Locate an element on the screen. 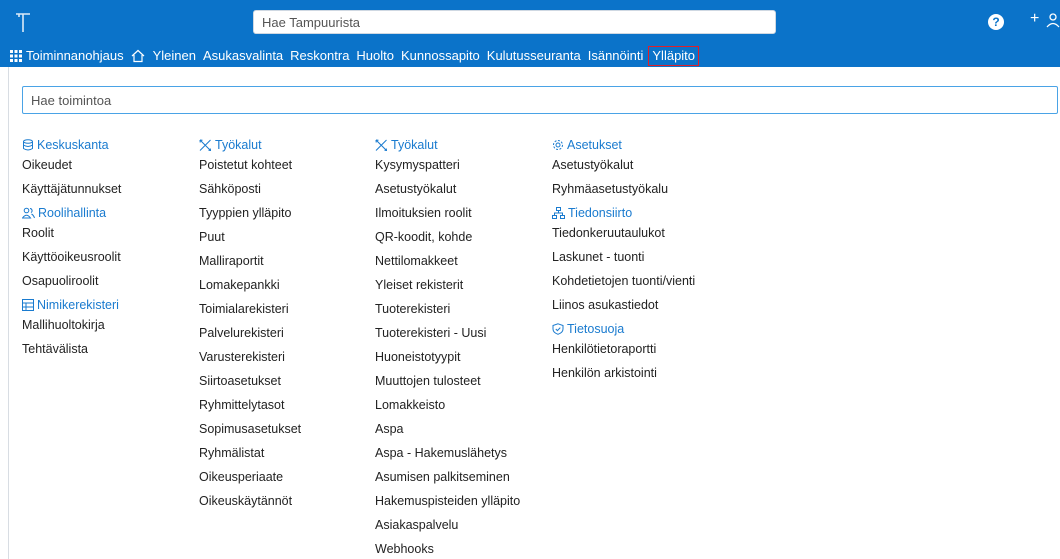 The image size is (1060, 559). menu-item: Tuoterekisteri - Uusi is located at coordinates (447, 333).